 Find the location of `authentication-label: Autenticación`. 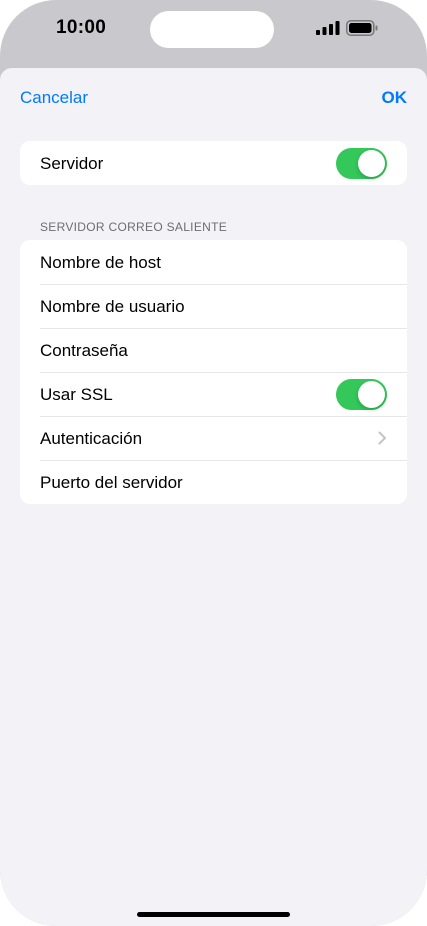

authentication-label: Autenticación is located at coordinates (91, 438).